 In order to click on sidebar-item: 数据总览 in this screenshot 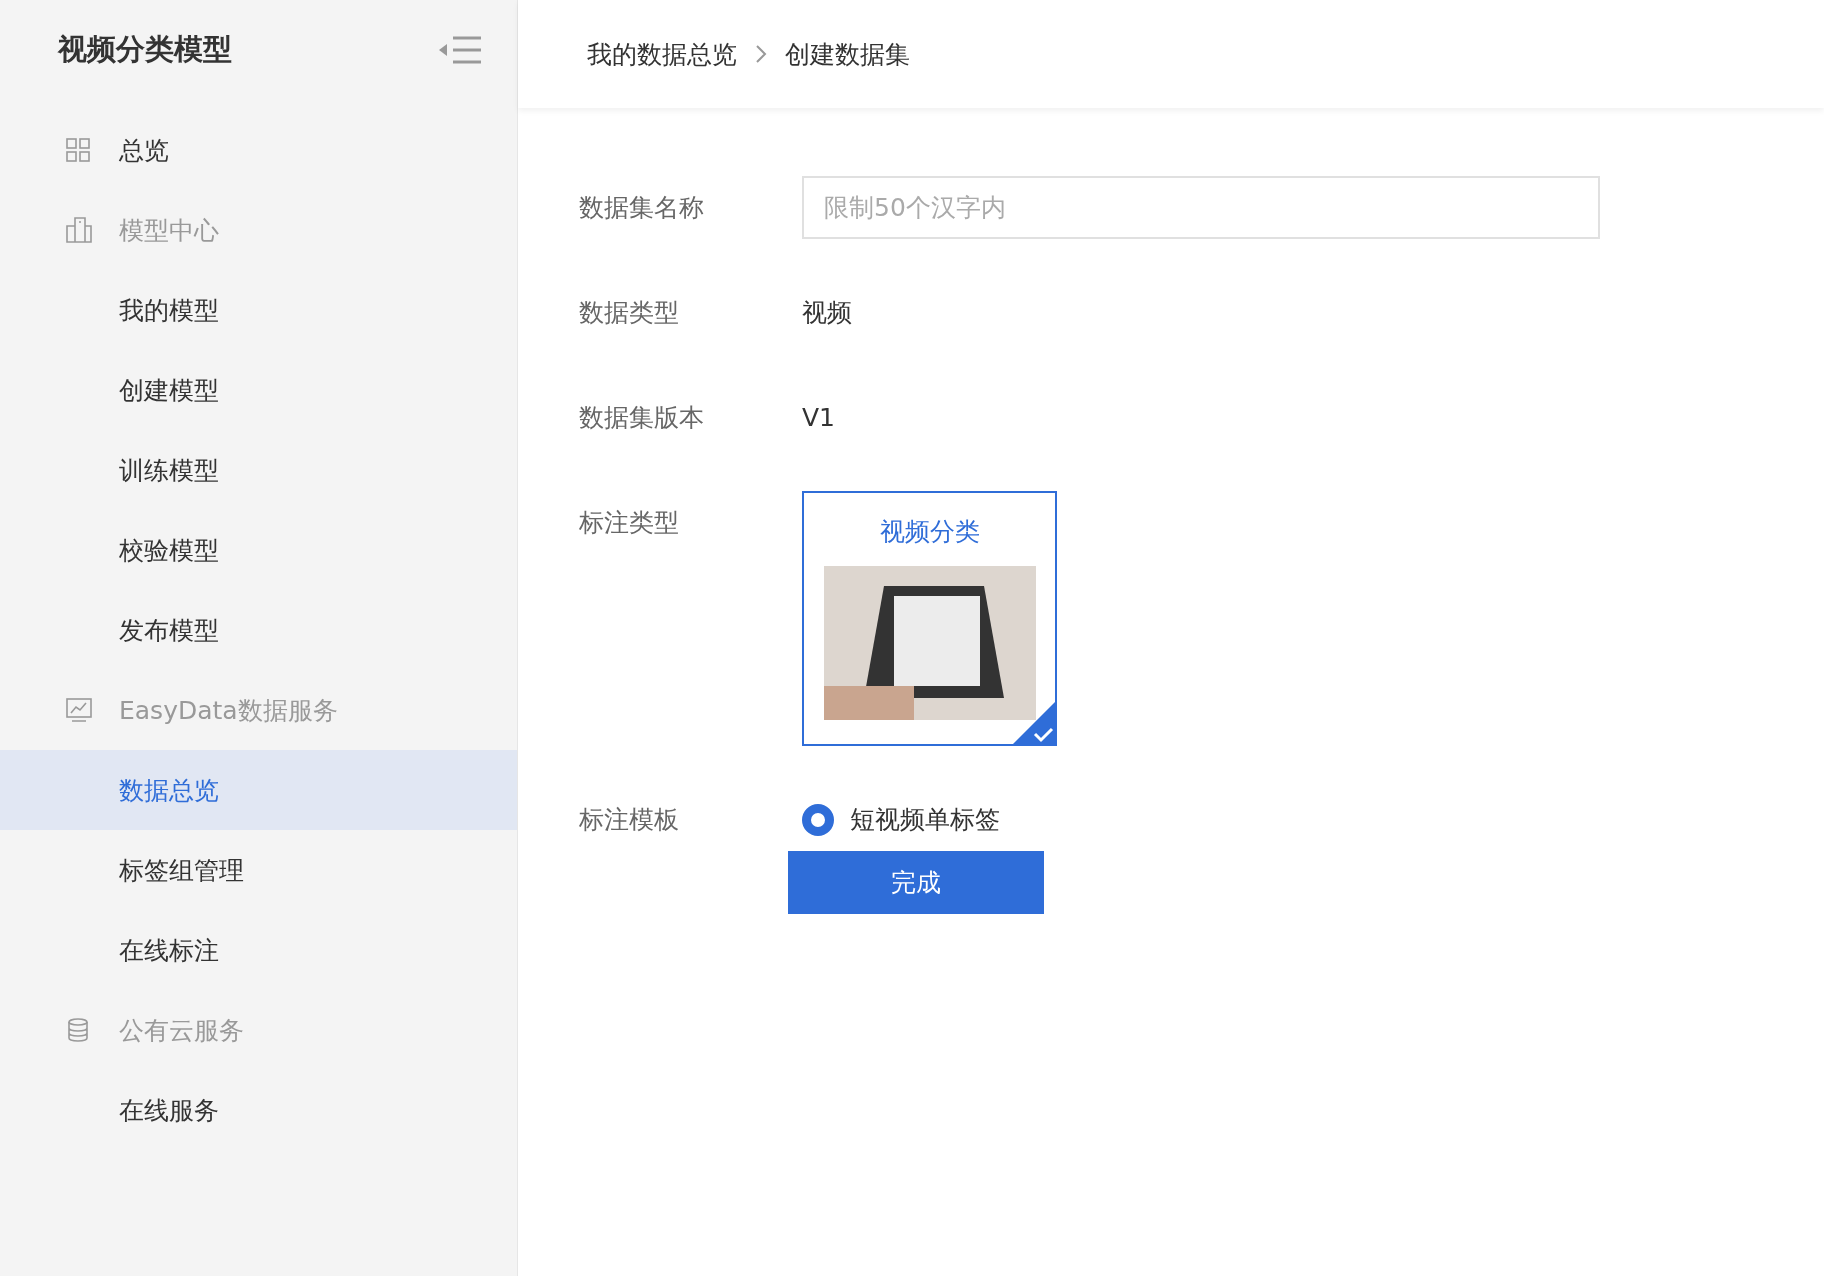, I will do `click(258, 790)`.